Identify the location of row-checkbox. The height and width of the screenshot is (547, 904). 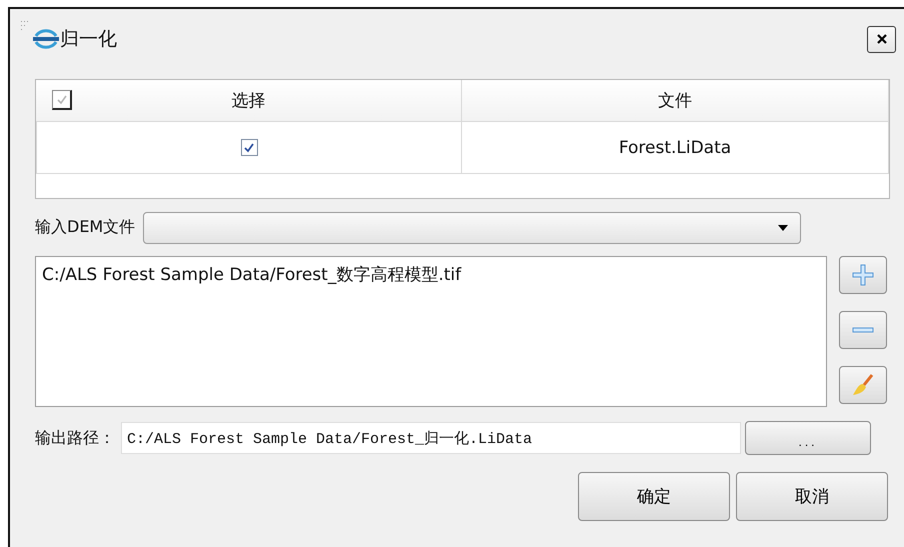
(249, 147).